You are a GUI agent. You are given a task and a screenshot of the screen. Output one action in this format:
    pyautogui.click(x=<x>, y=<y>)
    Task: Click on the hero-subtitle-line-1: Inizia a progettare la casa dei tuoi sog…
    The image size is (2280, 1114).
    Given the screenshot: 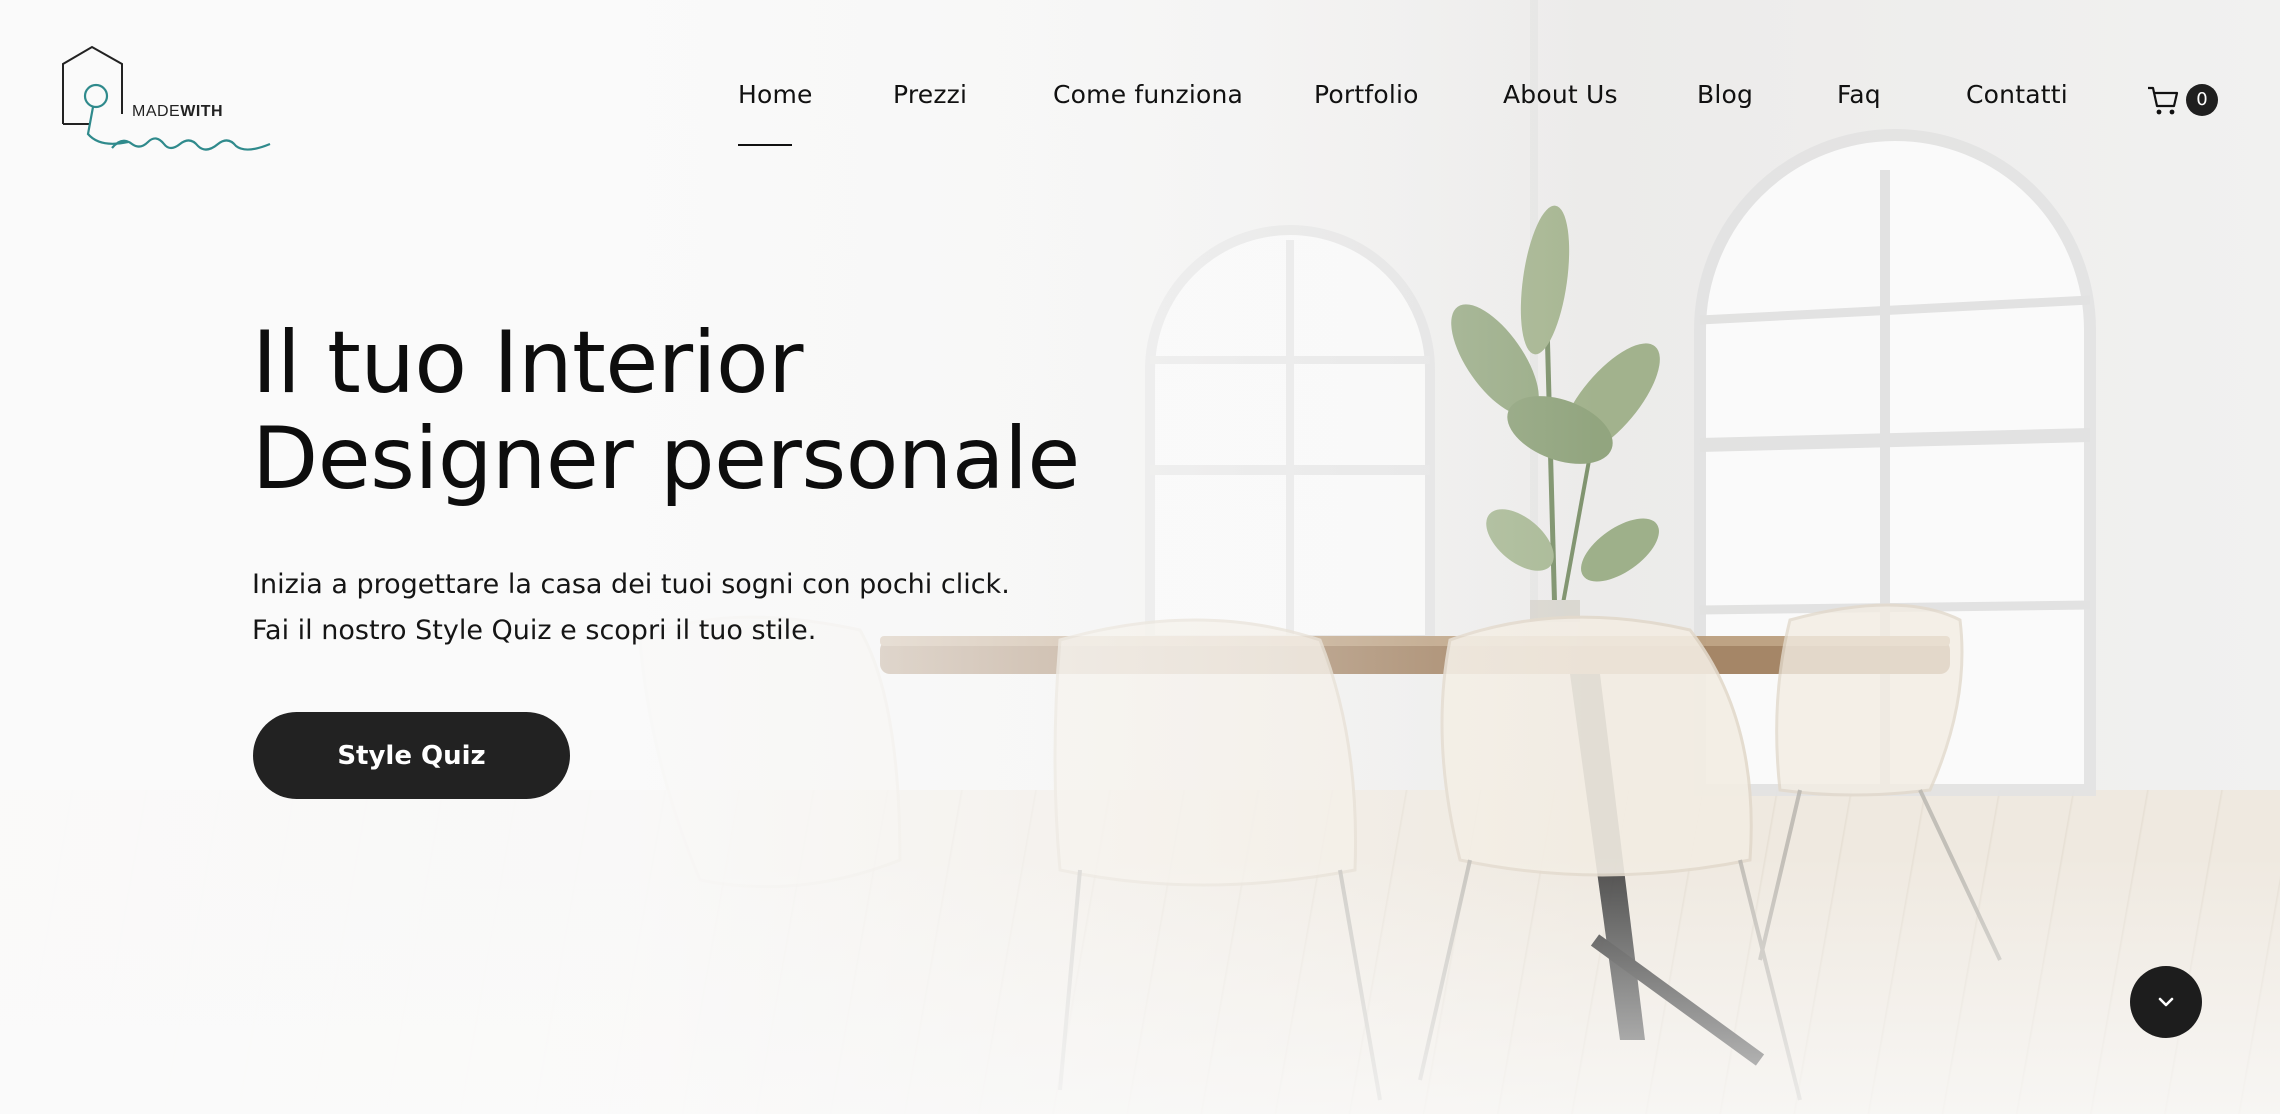 What is the action you would take?
    pyautogui.click(x=631, y=584)
    